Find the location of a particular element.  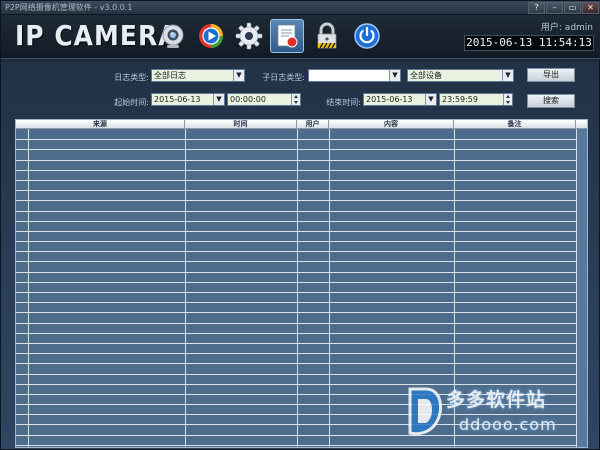

column-header-user: 用户 is located at coordinates (313, 124).